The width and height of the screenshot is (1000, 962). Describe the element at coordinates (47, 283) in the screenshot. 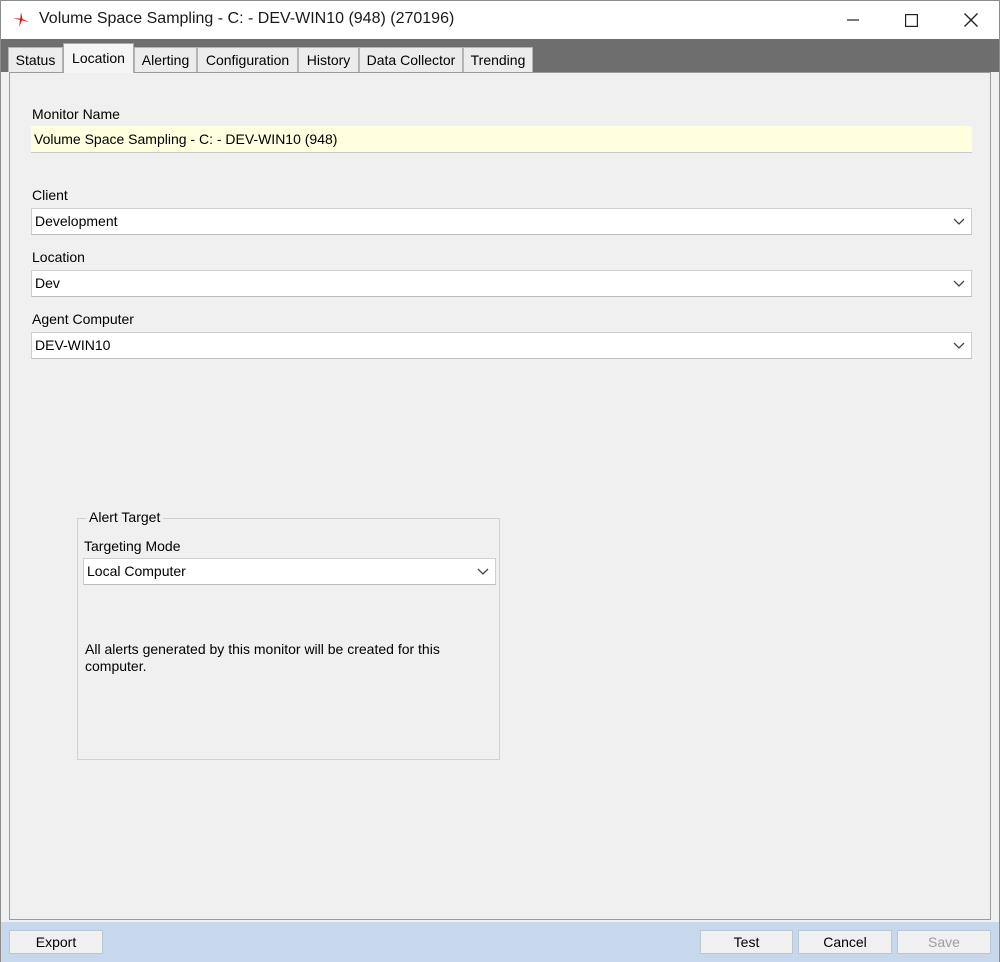

I see `location-dropdown-value: Dev` at that location.